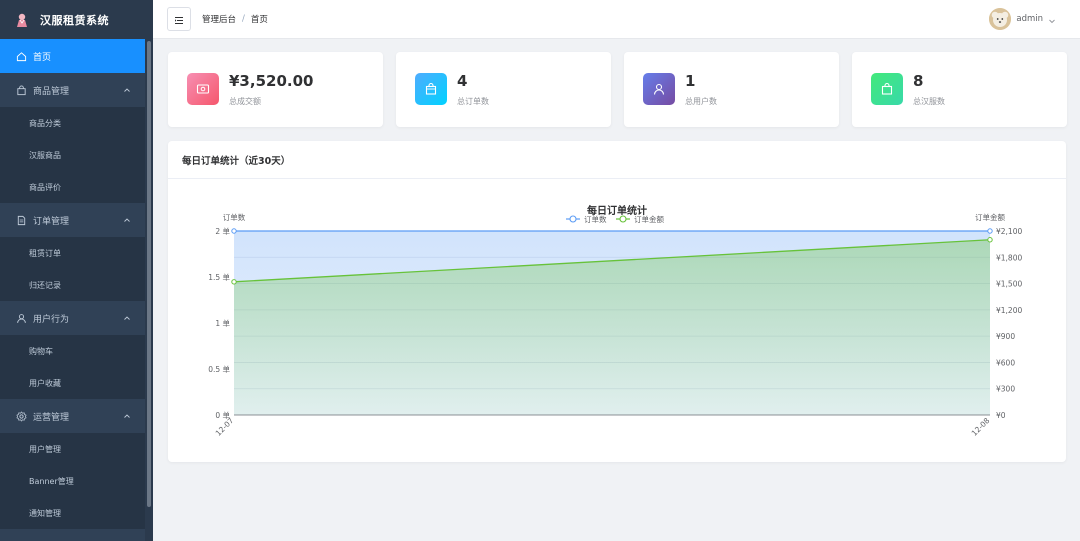  What do you see at coordinates (1005, 336) in the screenshot?
I see `y-tick-label-right: ¥900` at bounding box center [1005, 336].